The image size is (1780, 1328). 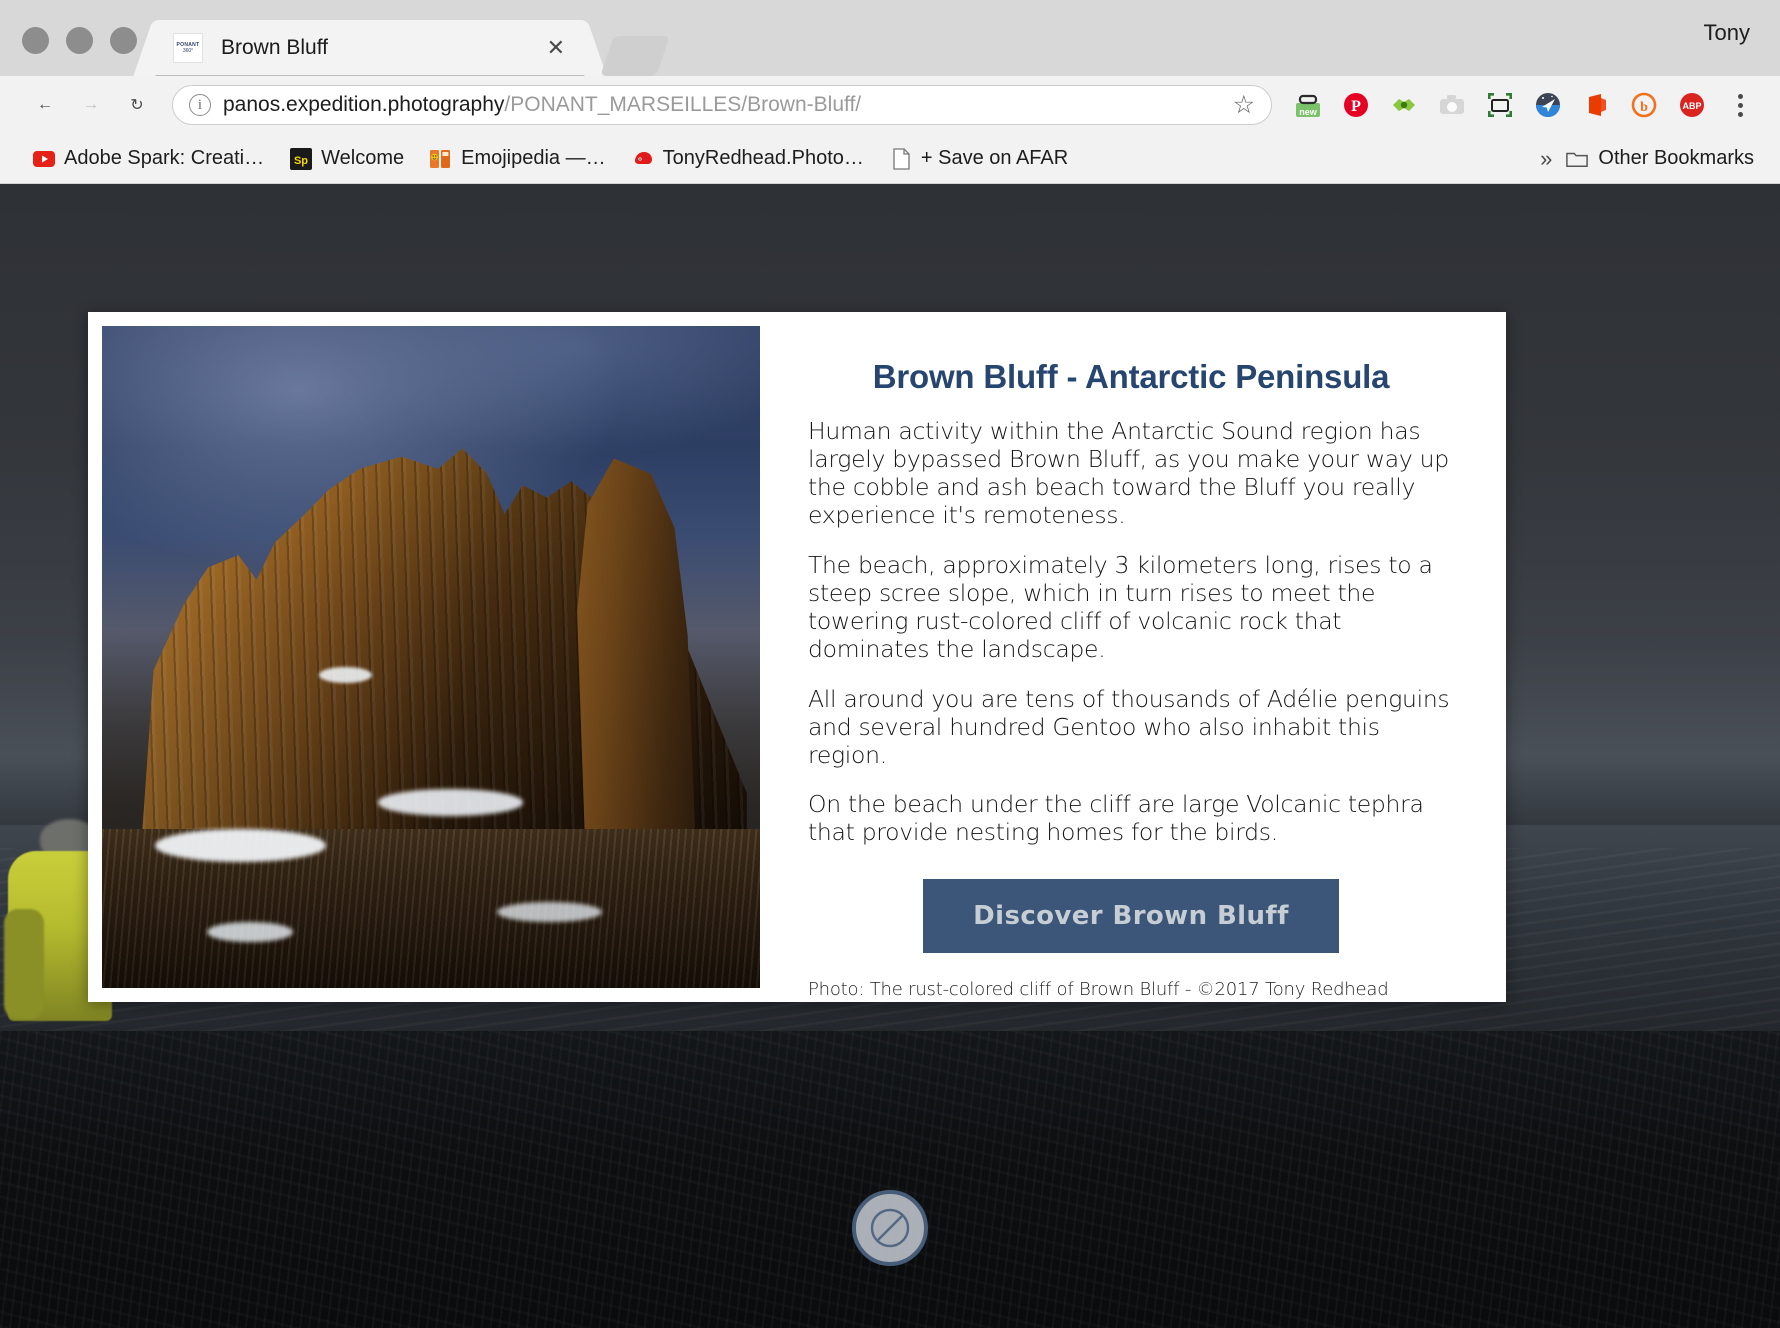 What do you see at coordinates (1740, 105) in the screenshot?
I see `chrome-menu-icon` at bounding box center [1740, 105].